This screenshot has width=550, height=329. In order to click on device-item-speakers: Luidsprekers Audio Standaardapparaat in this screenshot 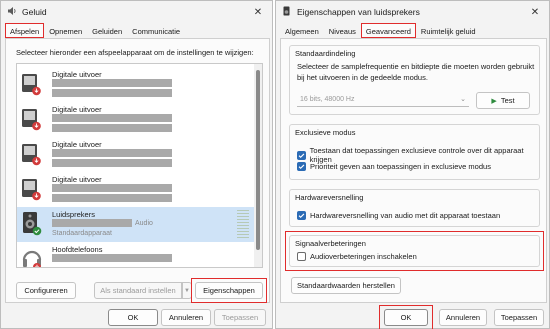, I will do `click(136, 224)`.